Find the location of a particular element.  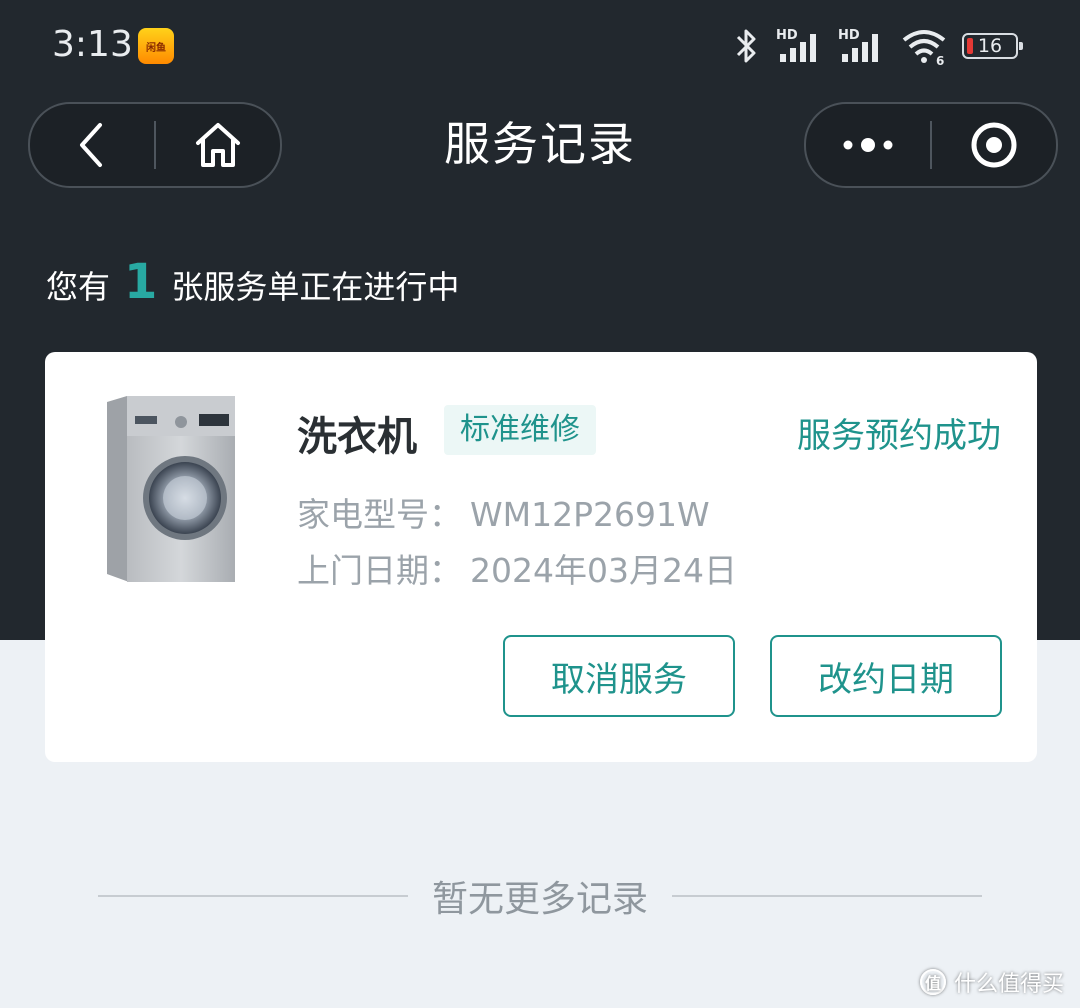

more-button is located at coordinates (868, 145).